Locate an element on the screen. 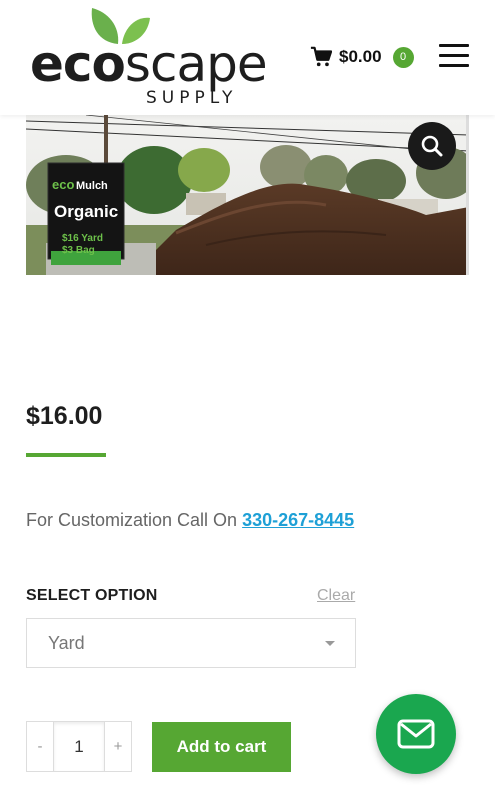 Image resolution: width=495 pixels, height=800 pixels. hamburger-icon is located at coordinates (454, 55).